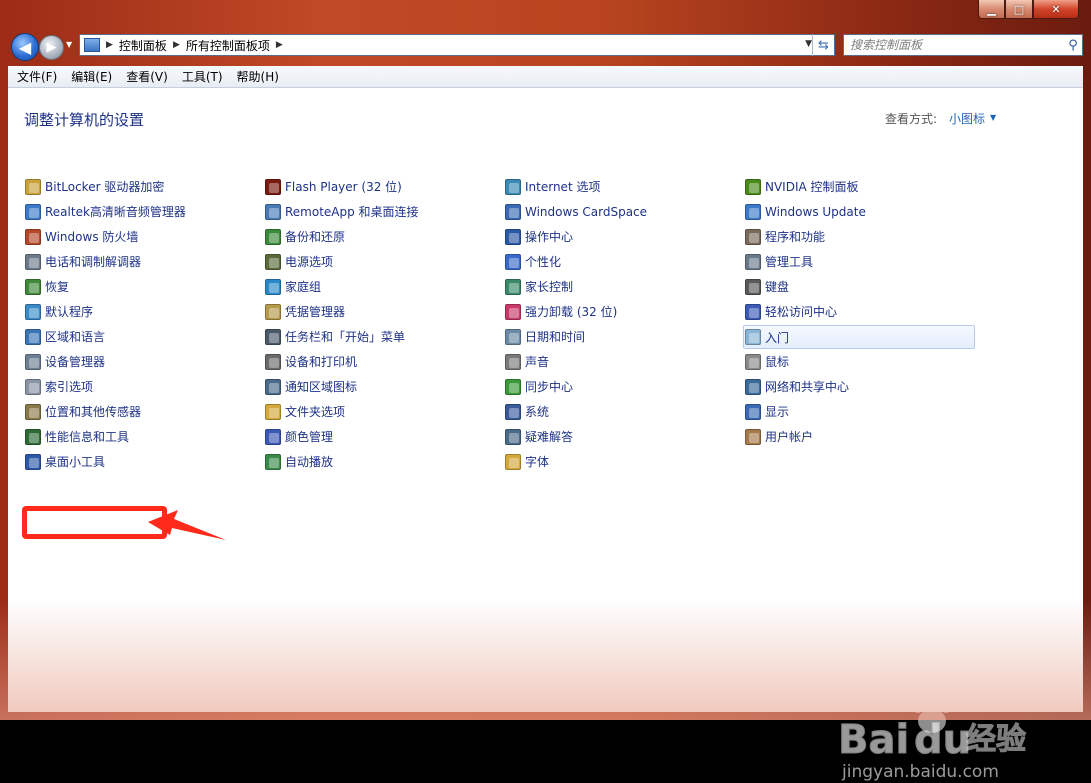 The image size is (1091, 783). Describe the element at coordinates (147, 76) in the screenshot. I see `menu-view: 查看(V)` at that location.